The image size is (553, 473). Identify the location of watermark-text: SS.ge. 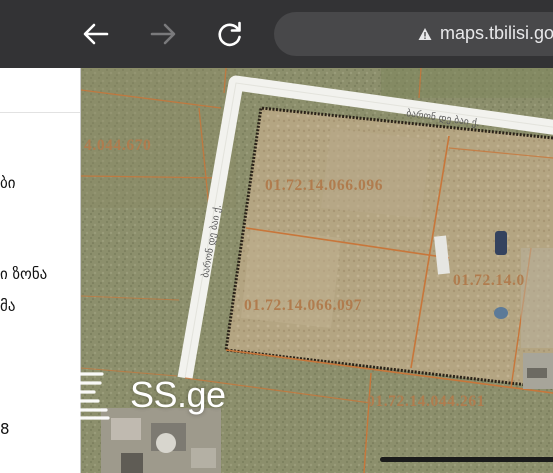
(178, 394).